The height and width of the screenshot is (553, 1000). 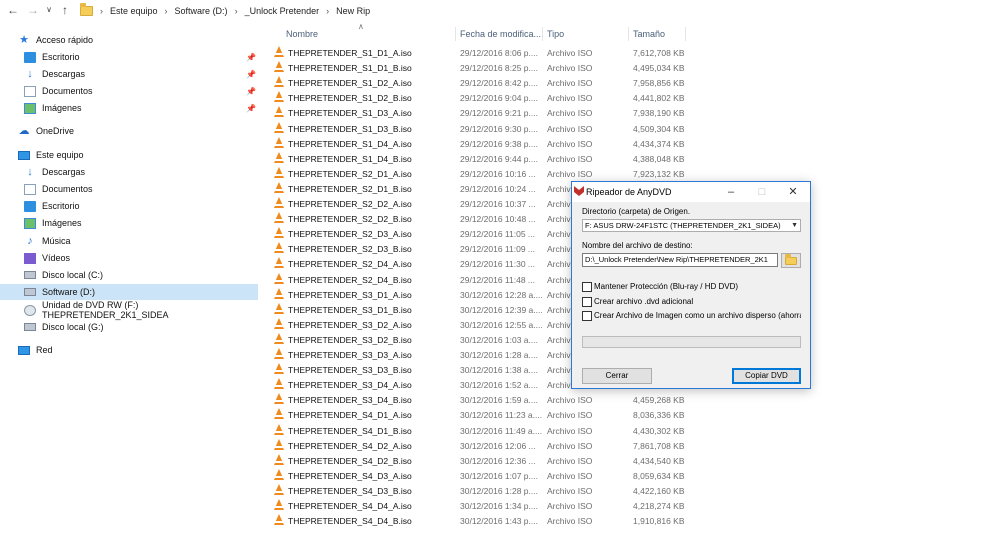 I want to click on sidebar-item-label: Red, so click(x=44, y=350).